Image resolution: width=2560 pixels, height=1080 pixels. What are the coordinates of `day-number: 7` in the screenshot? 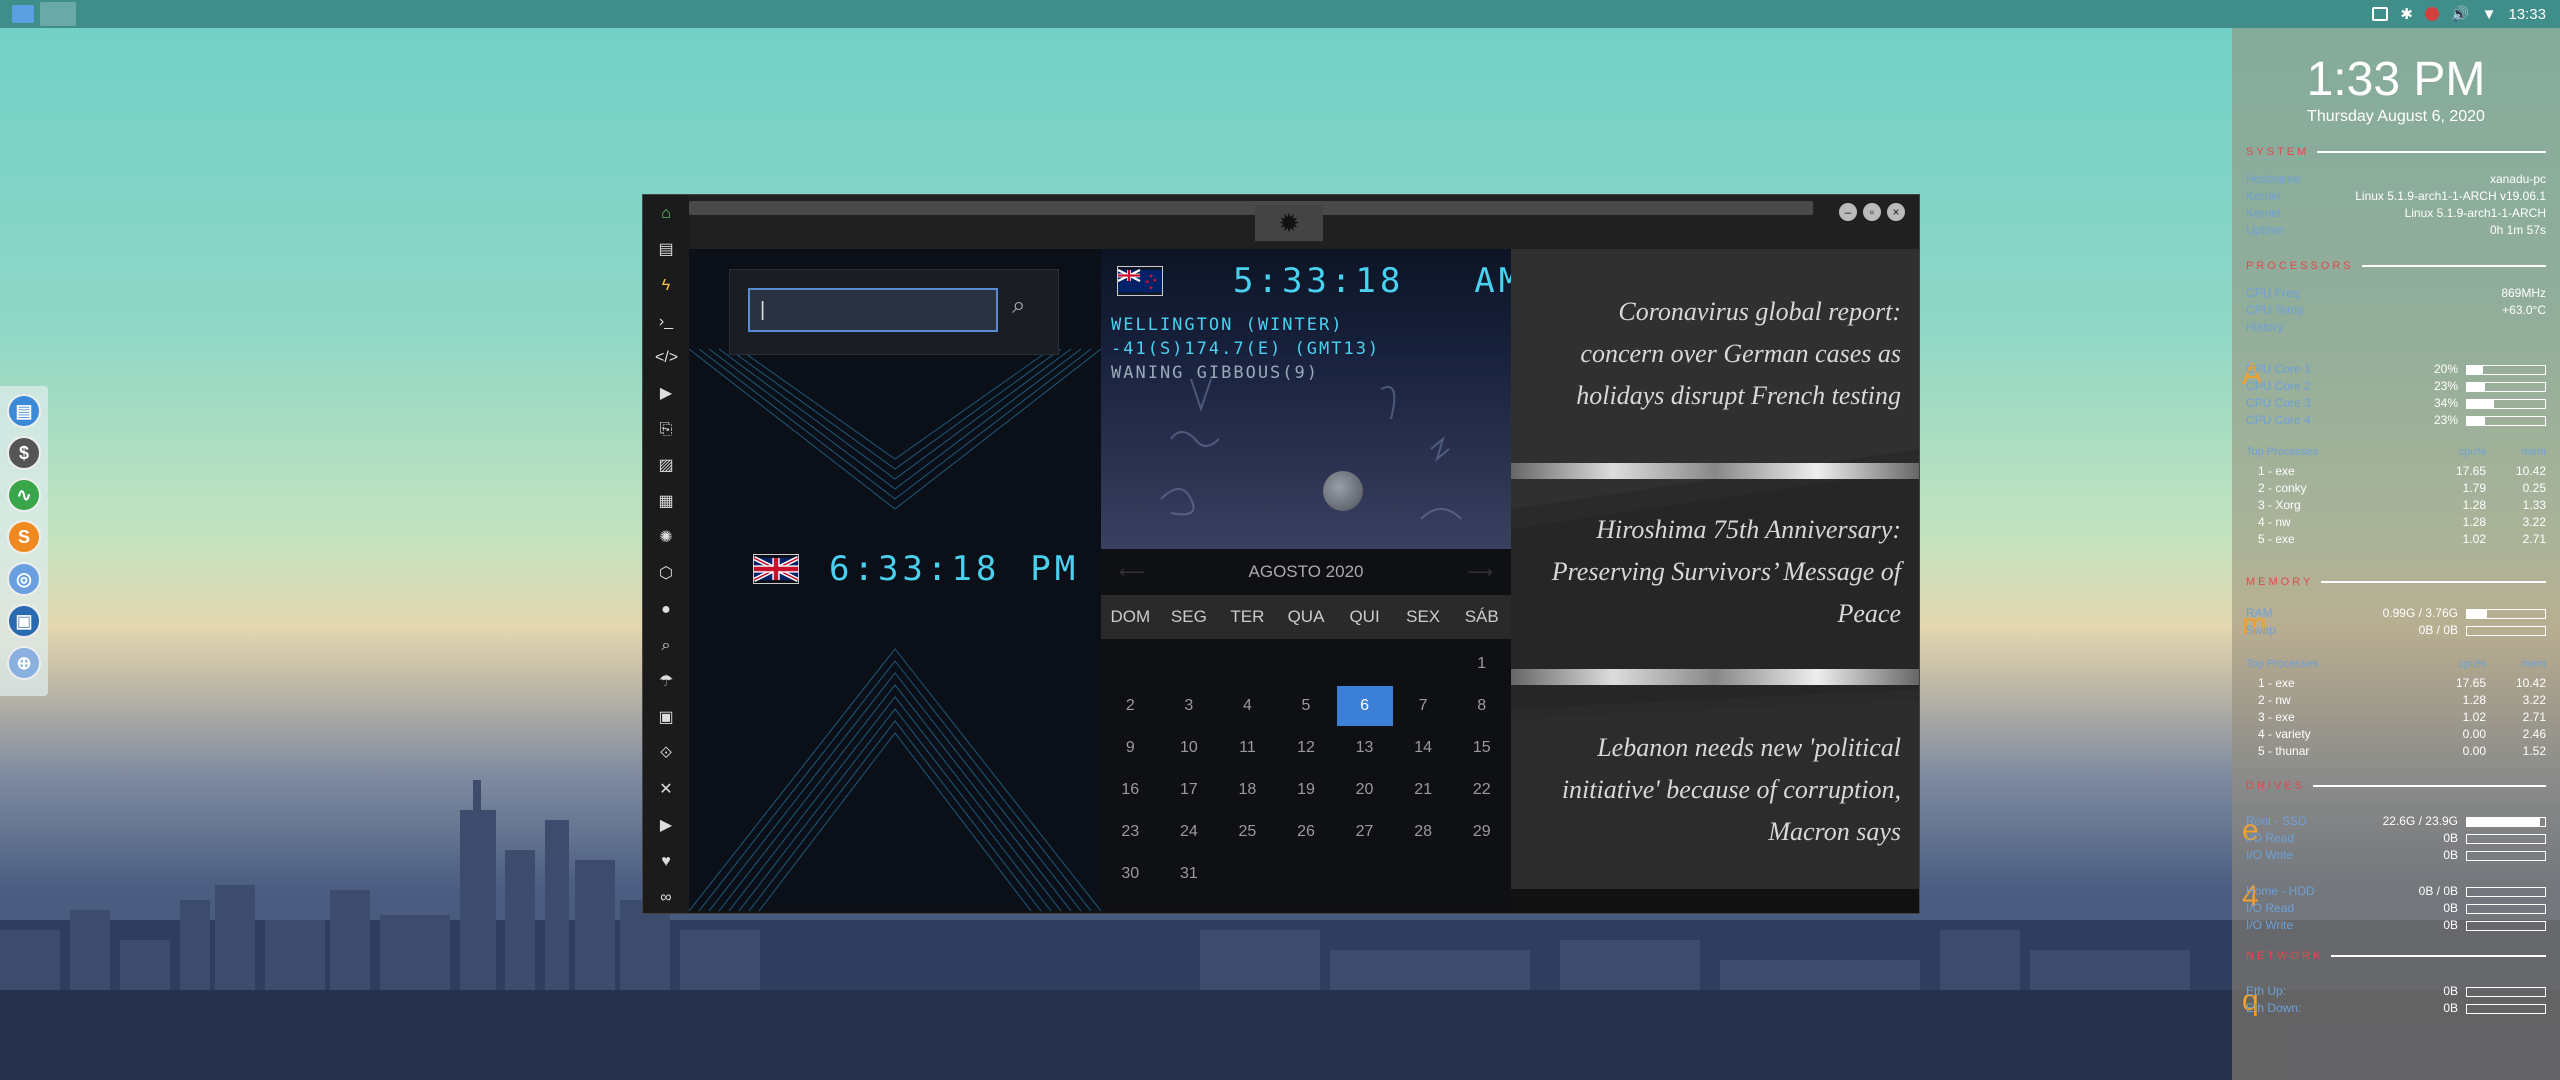 It's located at (1423, 705).